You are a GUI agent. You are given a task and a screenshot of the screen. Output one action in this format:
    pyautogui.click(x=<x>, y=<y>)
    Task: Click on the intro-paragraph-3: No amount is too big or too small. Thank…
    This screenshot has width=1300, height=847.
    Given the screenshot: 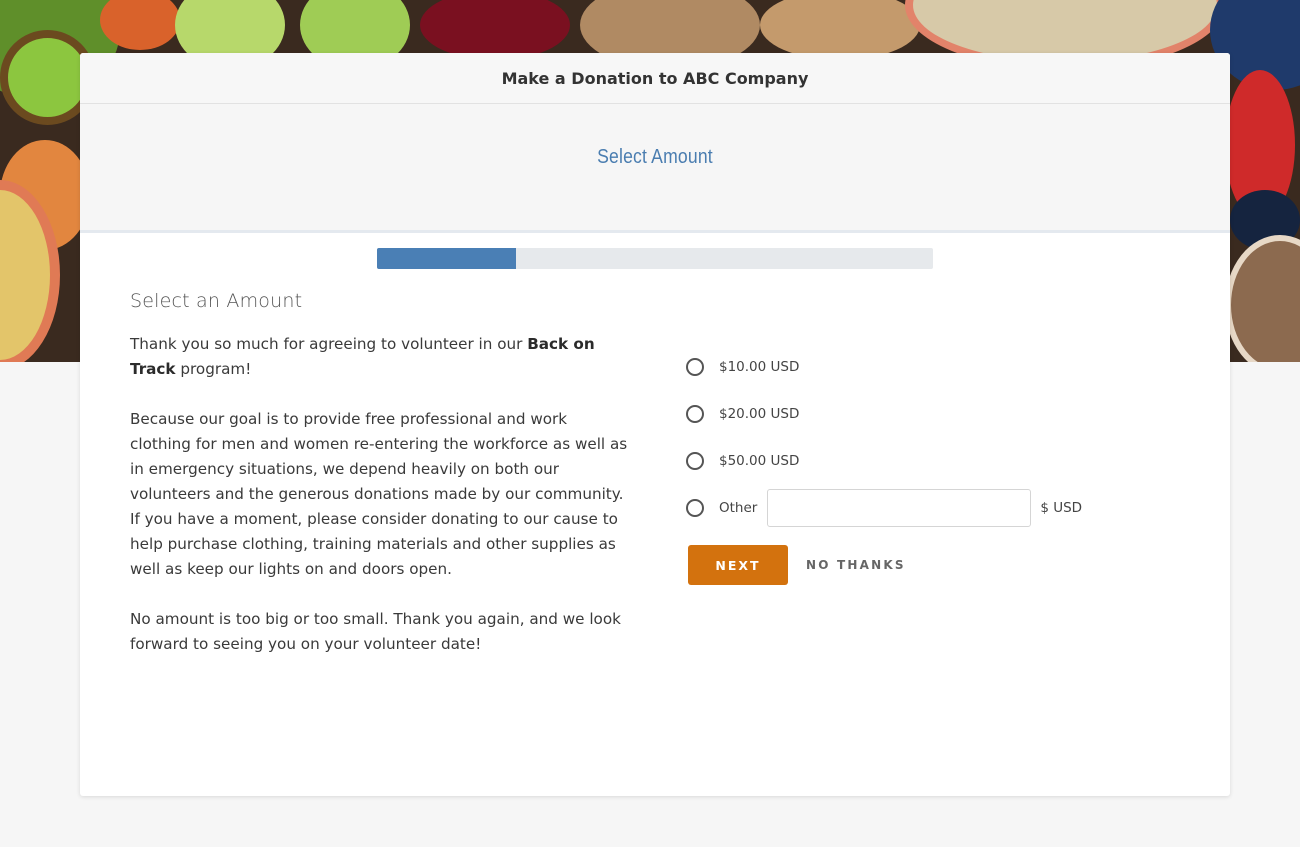 What is the action you would take?
    pyautogui.click(x=375, y=631)
    